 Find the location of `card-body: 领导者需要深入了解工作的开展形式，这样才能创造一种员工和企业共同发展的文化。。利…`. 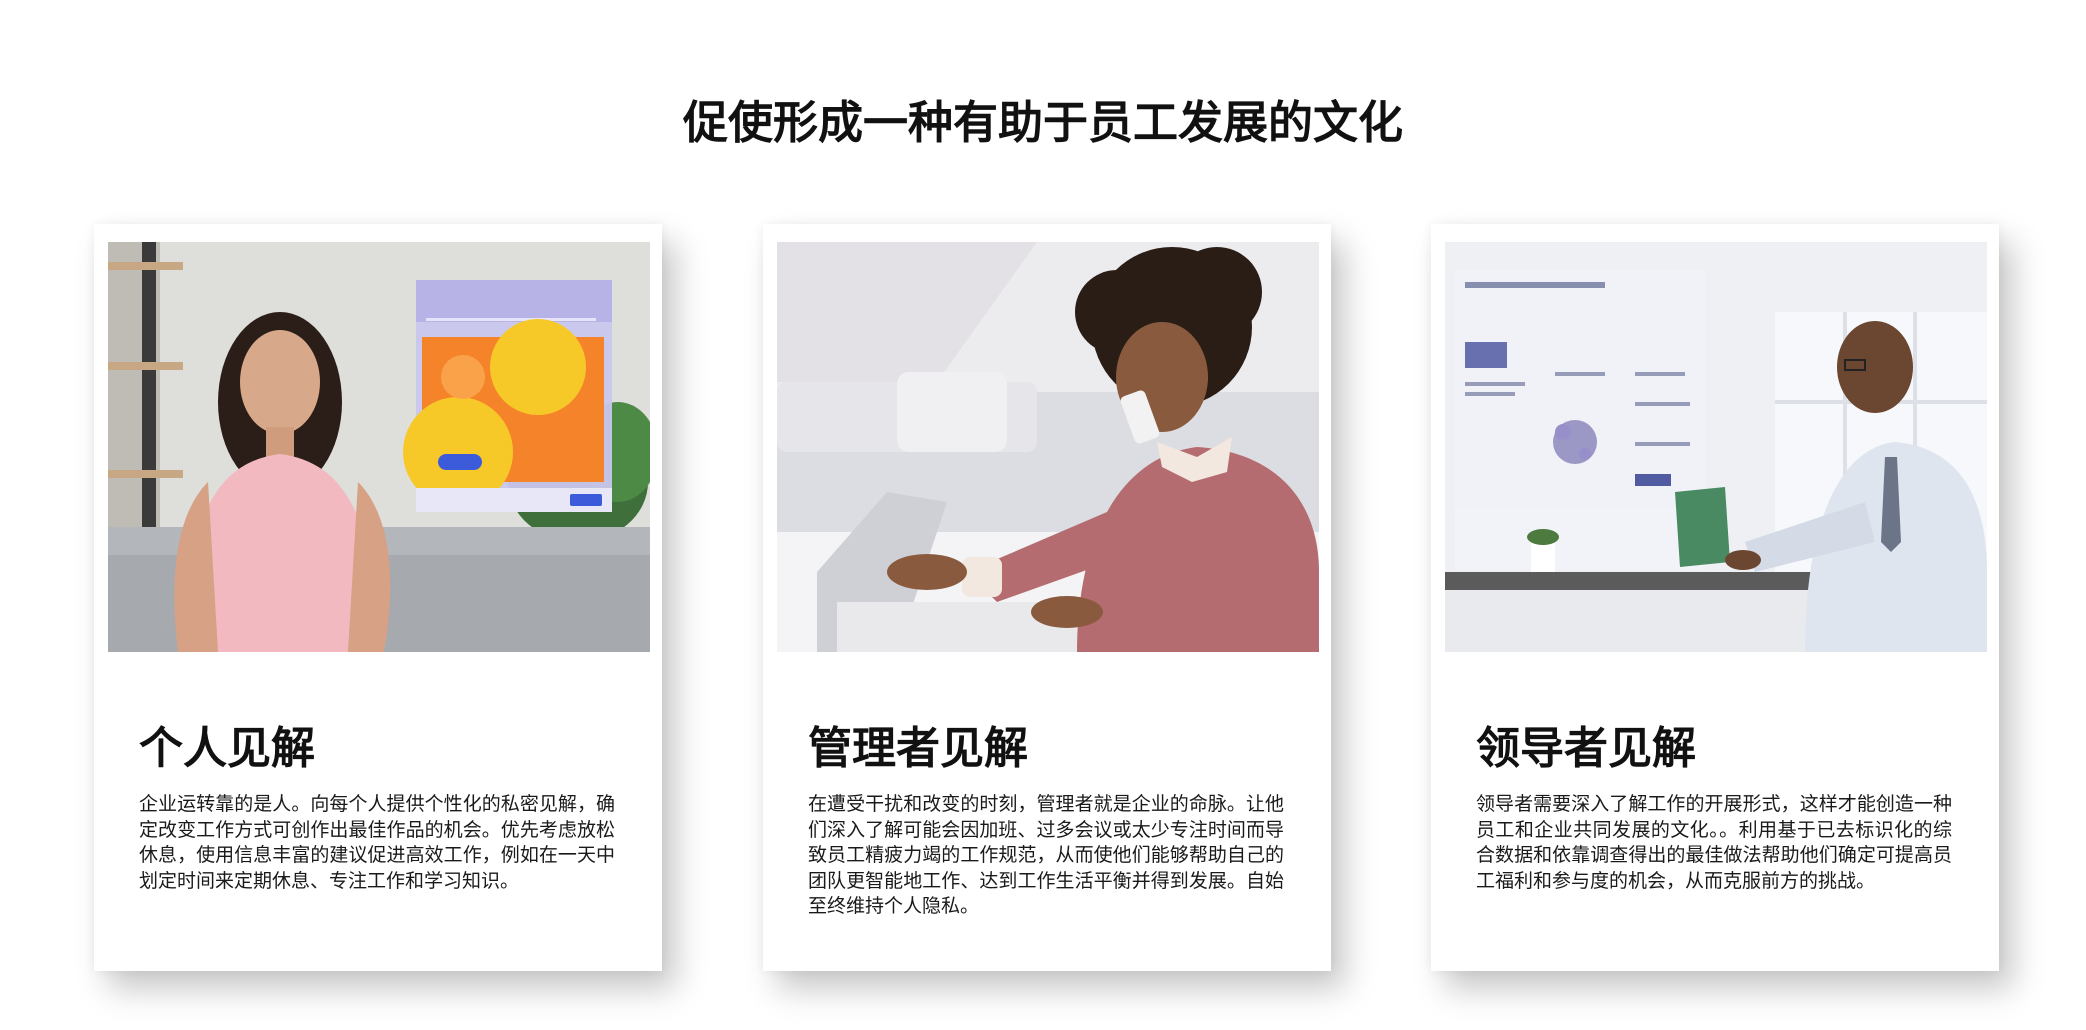

card-body: 领导者需要深入了解工作的开展形式，这样才能创造一种员工和企业共同发展的文化。。利… is located at coordinates (1714, 842).